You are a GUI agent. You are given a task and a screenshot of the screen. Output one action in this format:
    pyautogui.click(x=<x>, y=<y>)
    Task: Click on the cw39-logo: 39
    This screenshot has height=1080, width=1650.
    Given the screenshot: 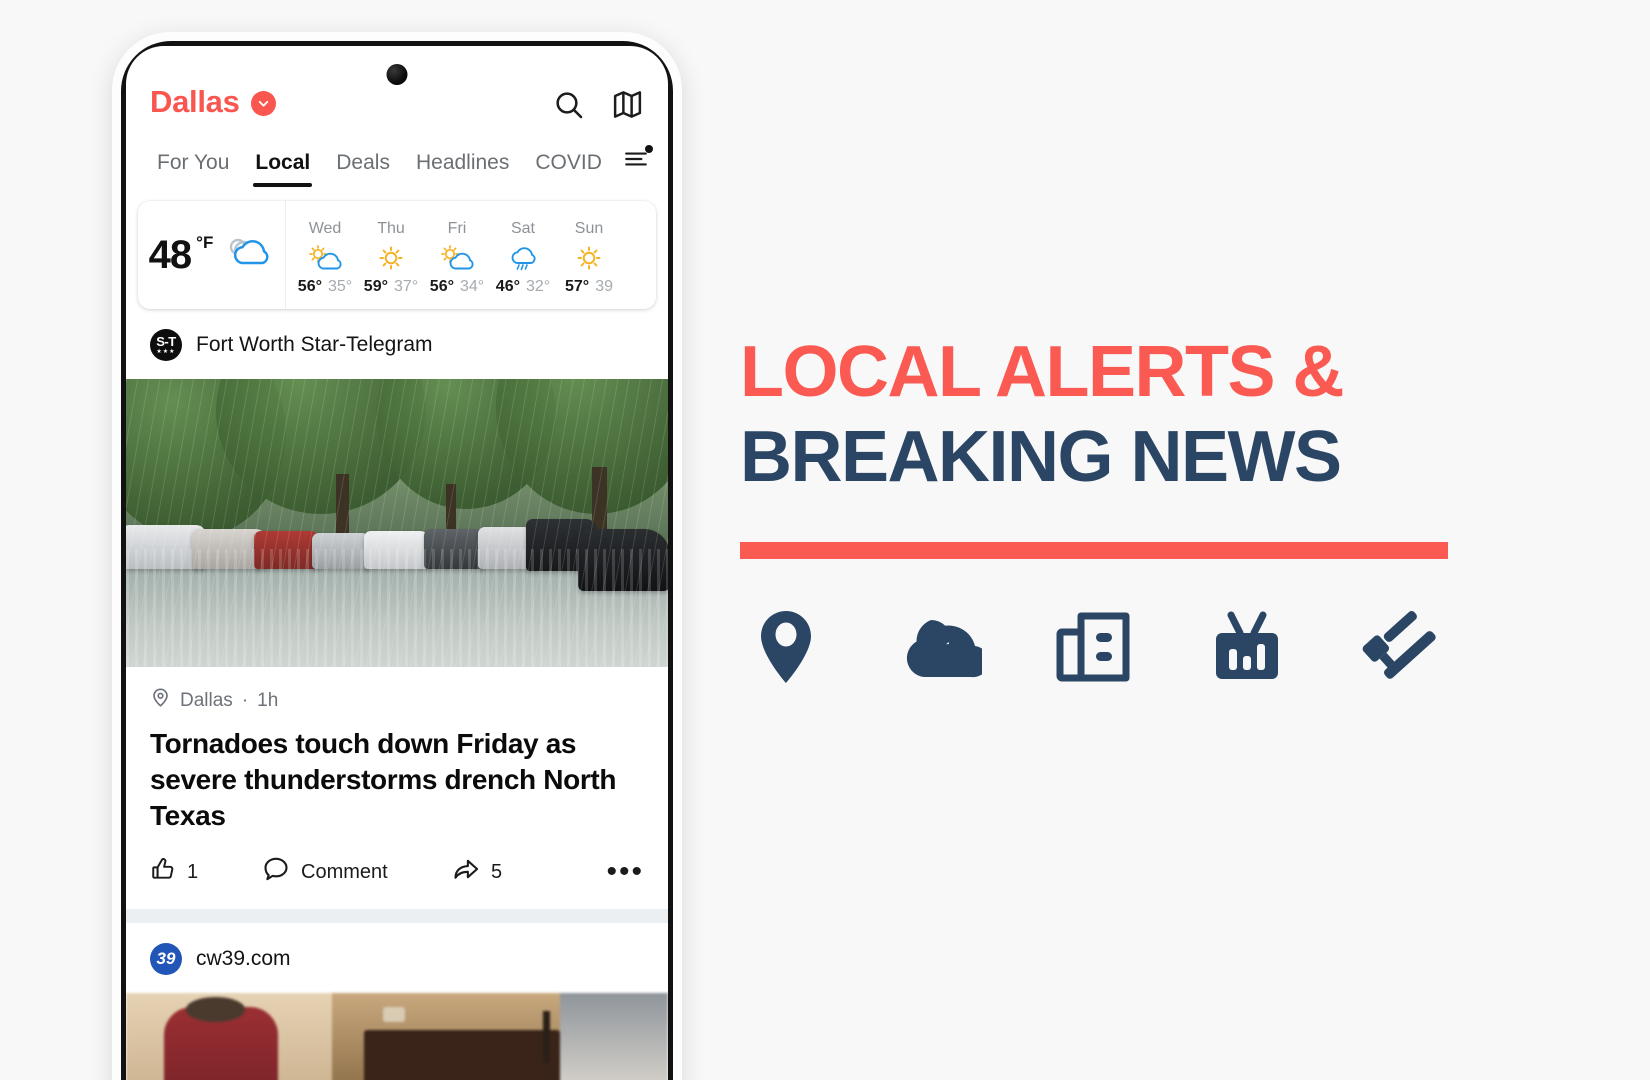 What is the action you would take?
    pyautogui.click(x=166, y=959)
    